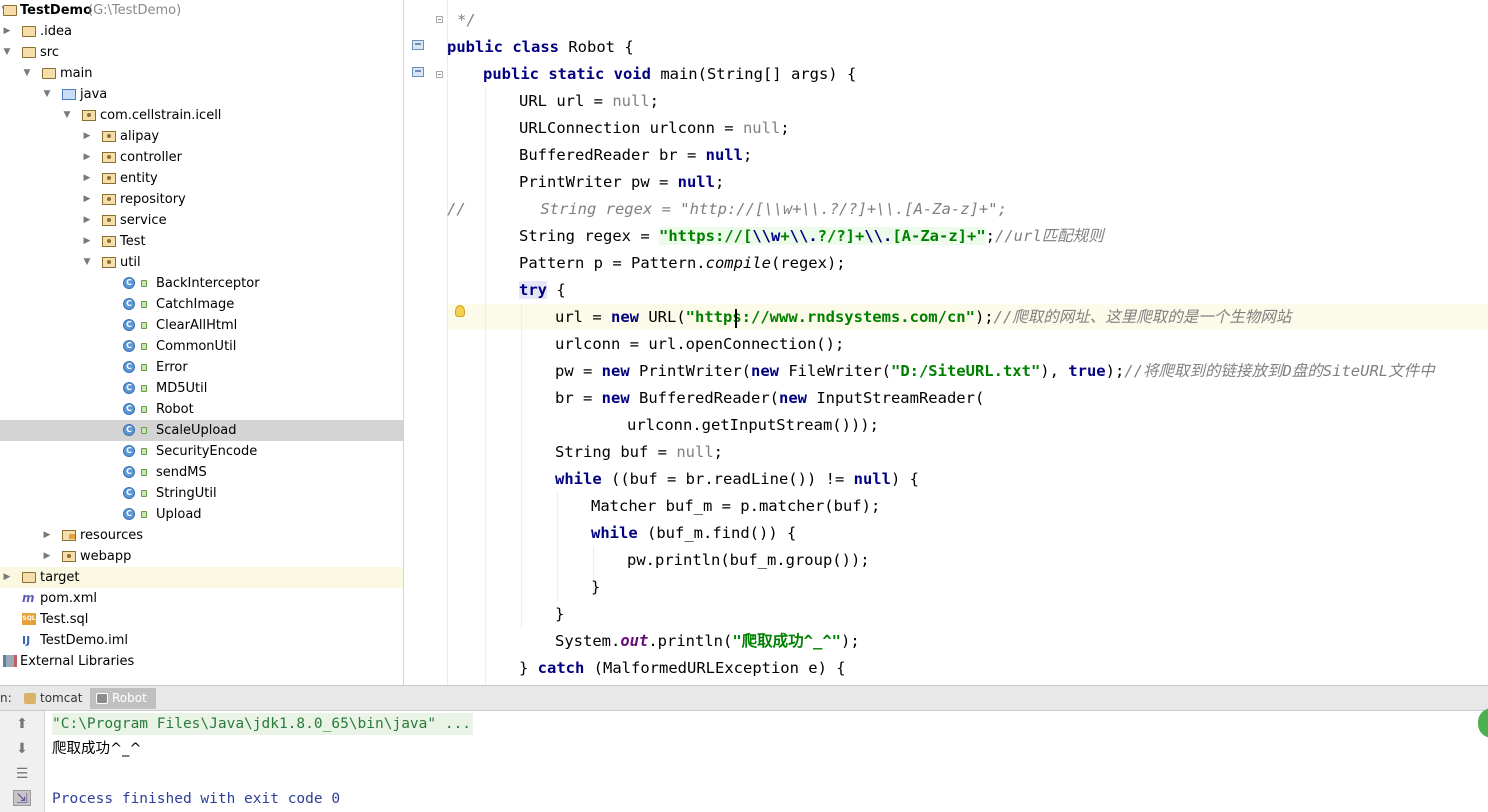 This screenshot has width=1488, height=812. I want to click on code-line: while ((buf = br.readLine()) != null) {, so click(737, 479).